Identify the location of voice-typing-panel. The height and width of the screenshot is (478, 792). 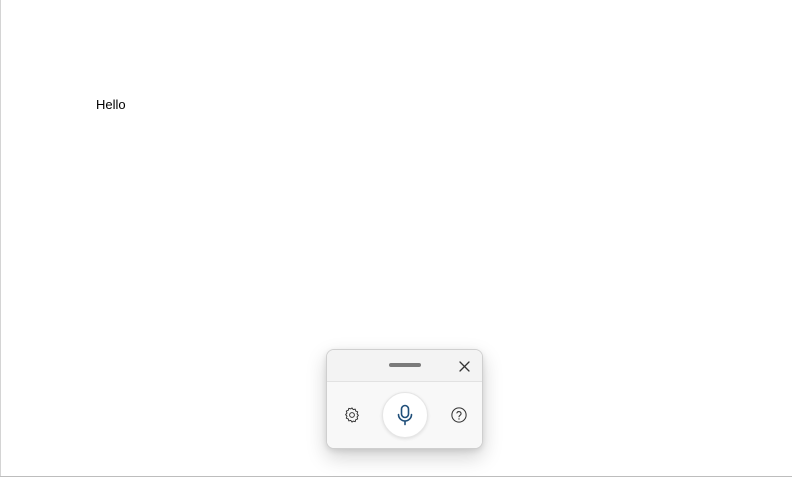
(404, 399).